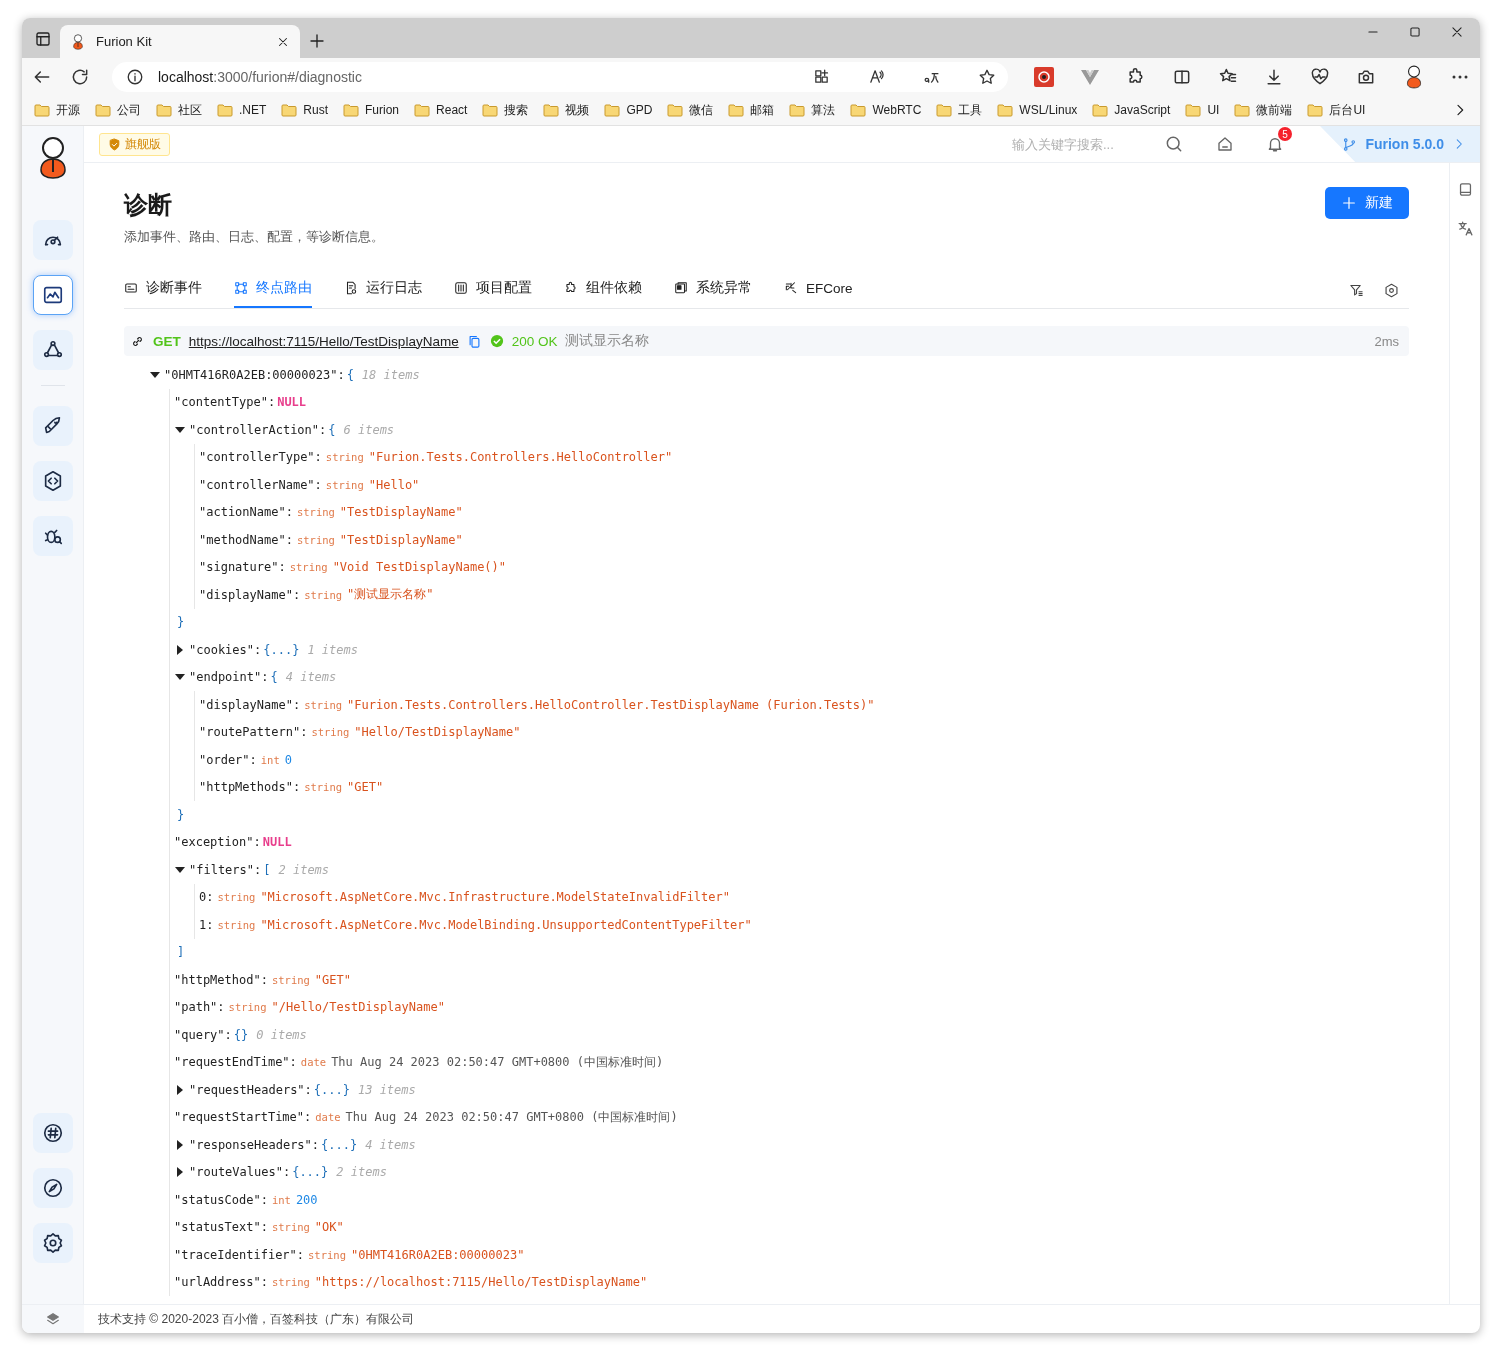 The image size is (1501, 1351). What do you see at coordinates (639, 110) in the screenshot?
I see `bookmark-label: GPD` at bounding box center [639, 110].